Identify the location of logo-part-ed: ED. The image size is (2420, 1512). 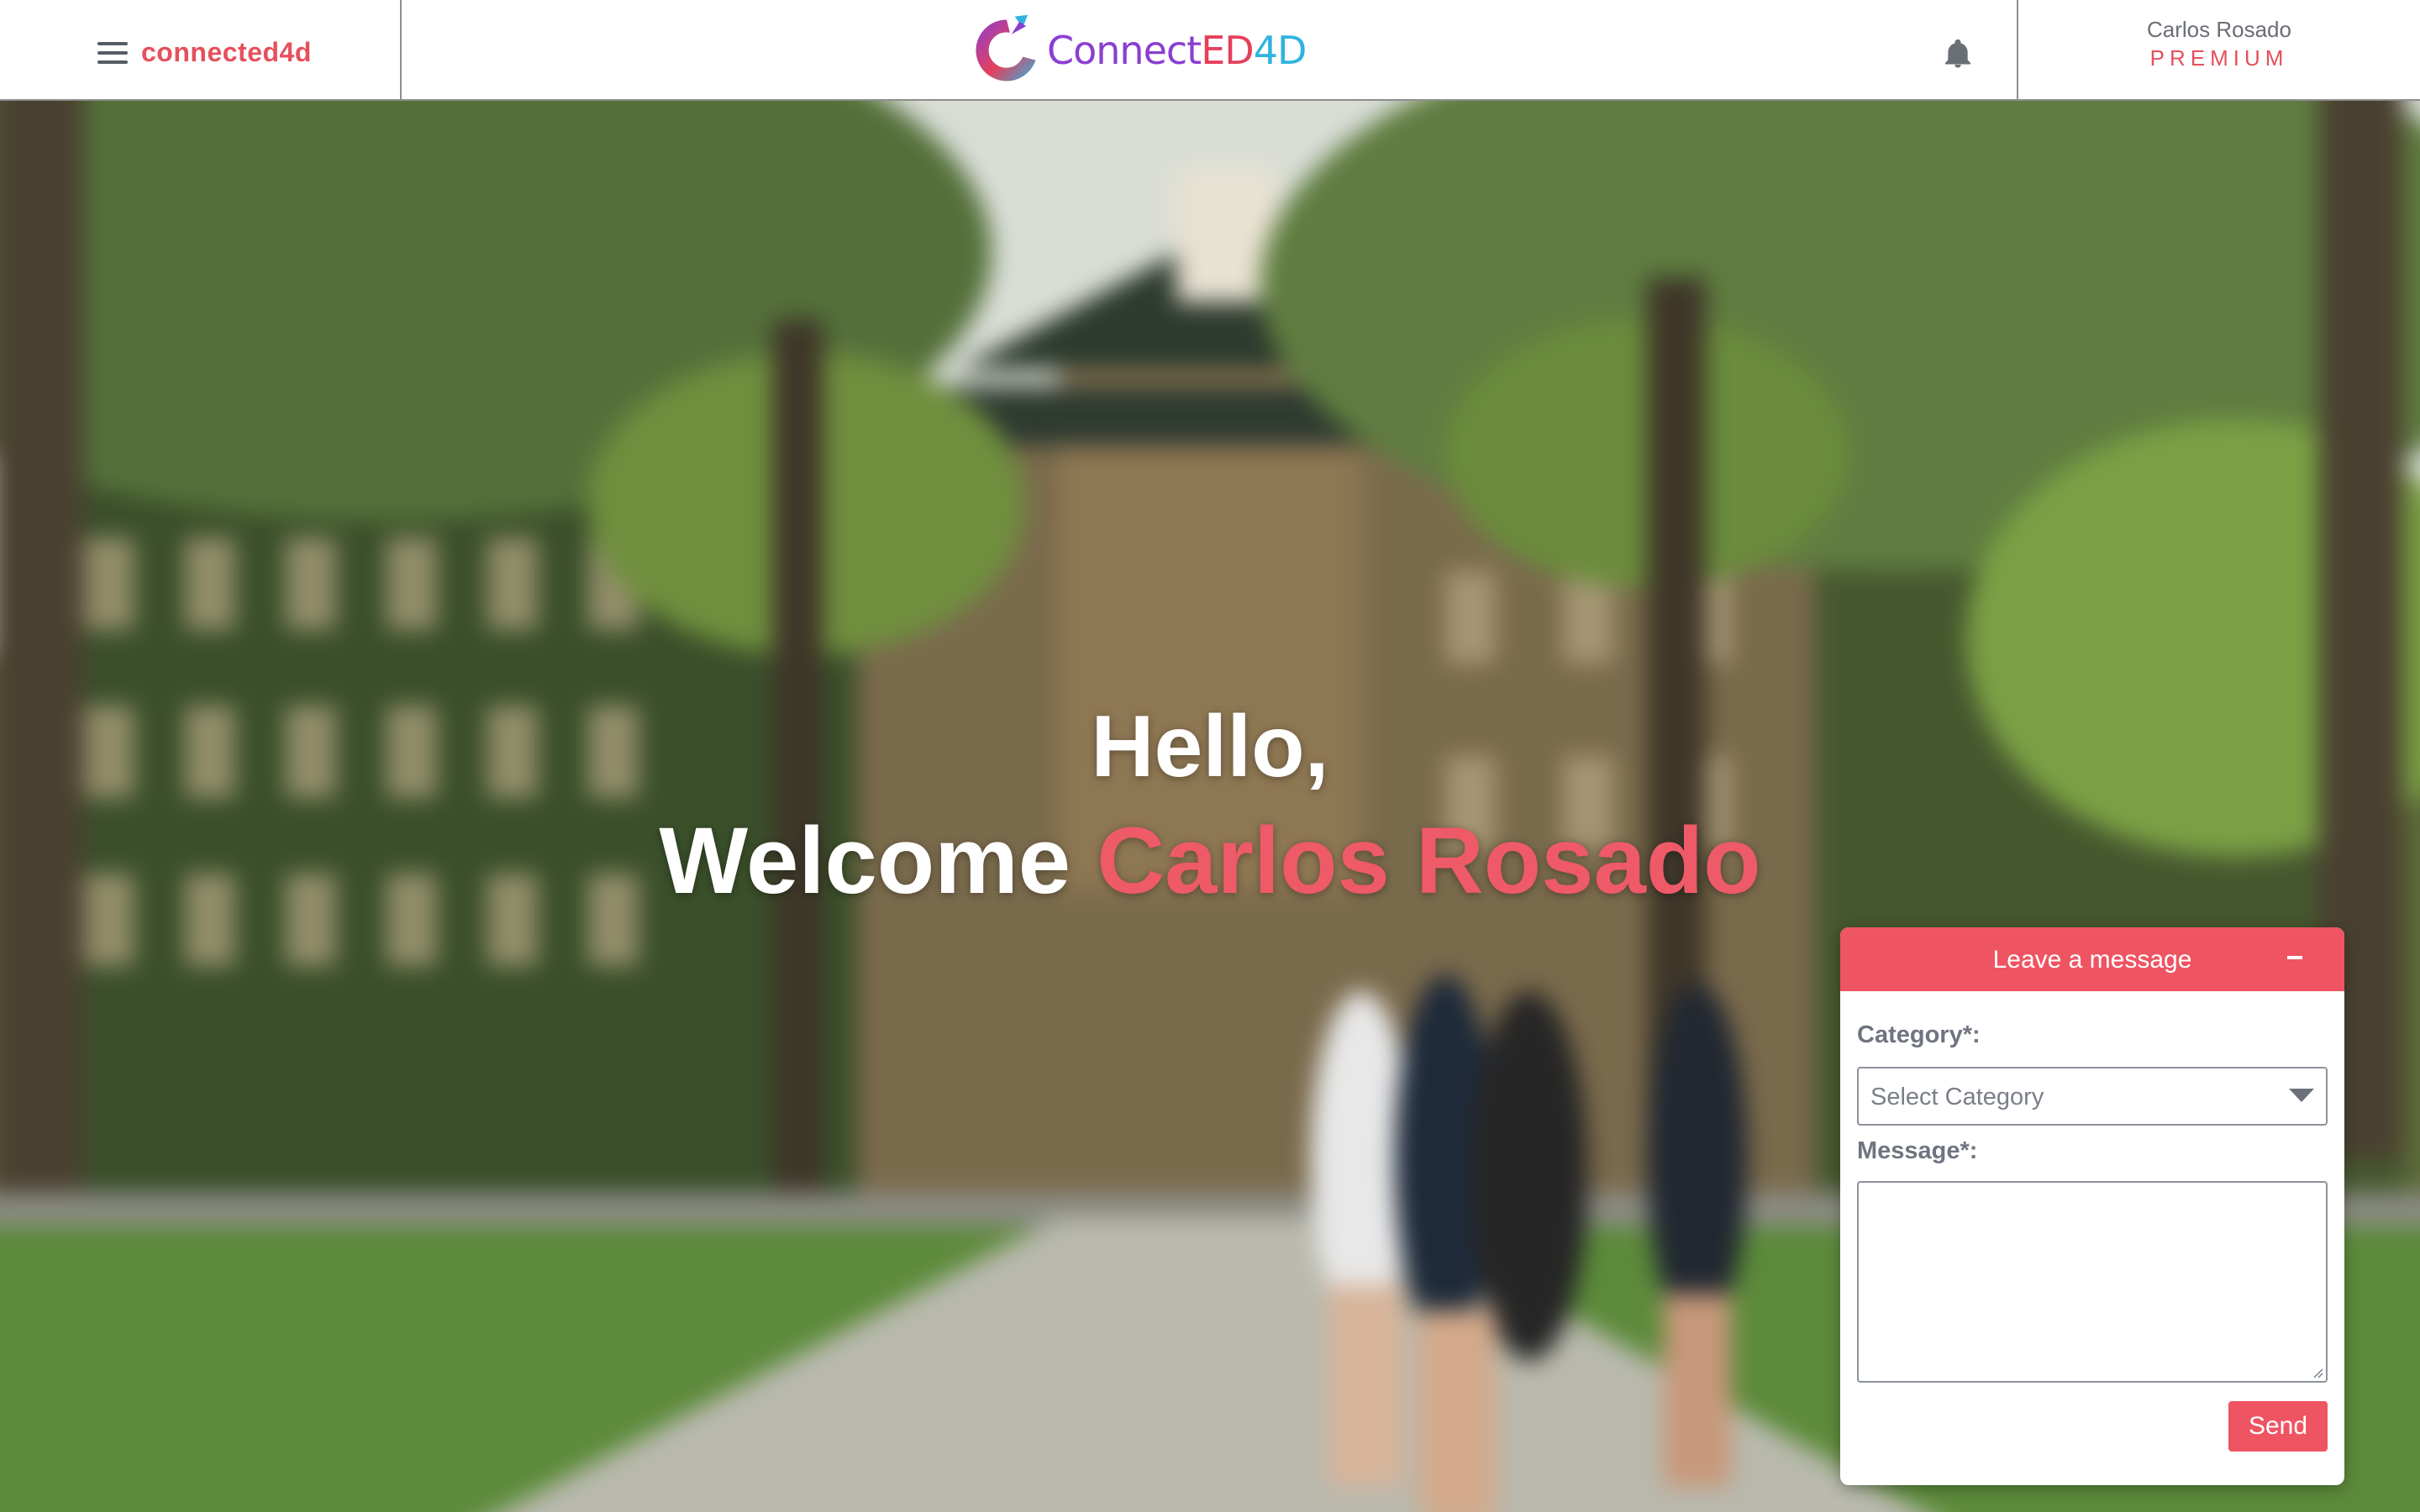
(1227, 50).